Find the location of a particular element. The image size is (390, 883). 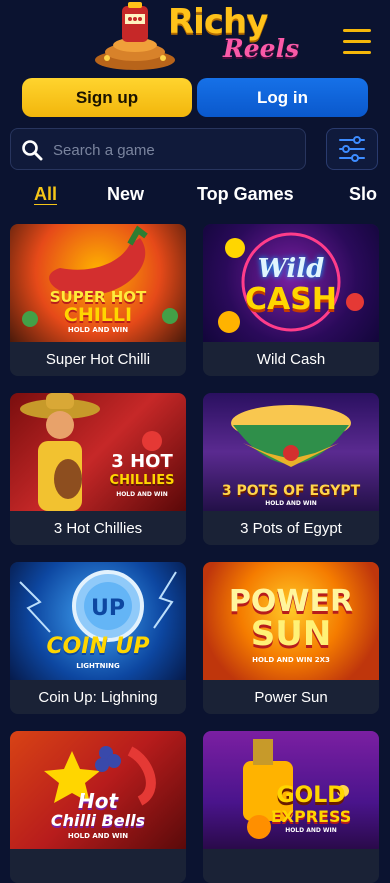

game-logo-line2: Chilli Bells is located at coordinates (98, 820).